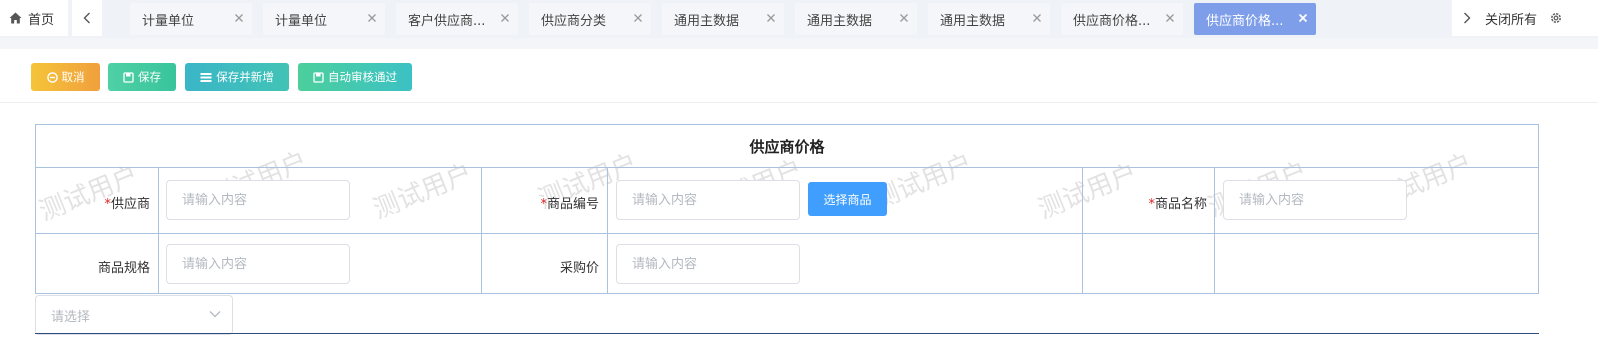 The image size is (1598, 349). What do you see at coordinates (572, 204) in the screenshot?
I see `product-code-label-text: 商品编号` at bounding box center [572, 204].